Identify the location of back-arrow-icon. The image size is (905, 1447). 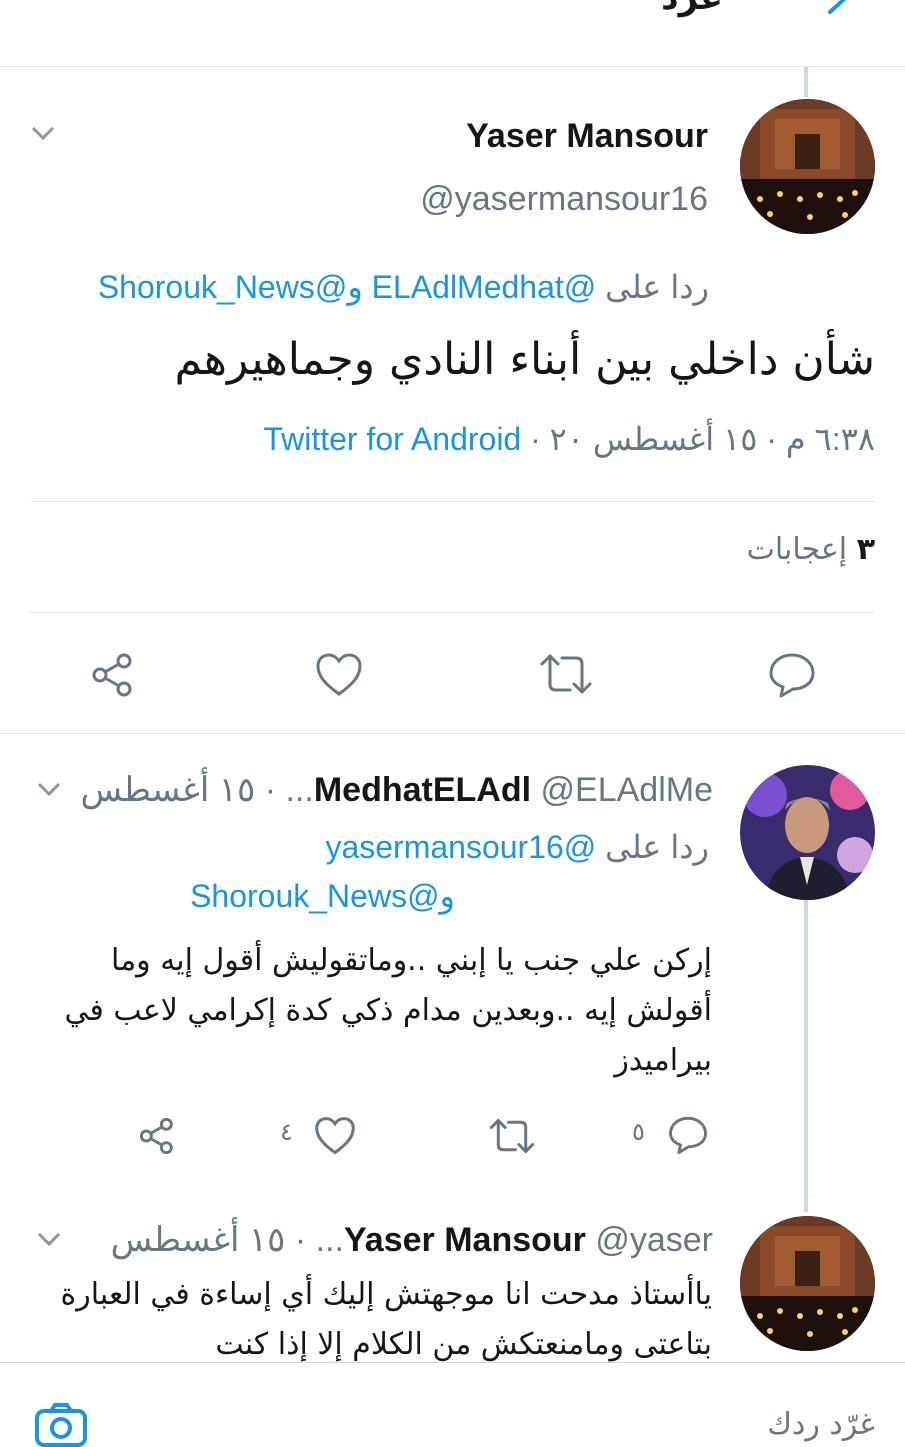
(842, 10).